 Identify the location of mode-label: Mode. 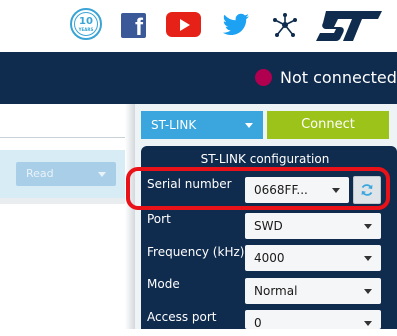
(163, 284).